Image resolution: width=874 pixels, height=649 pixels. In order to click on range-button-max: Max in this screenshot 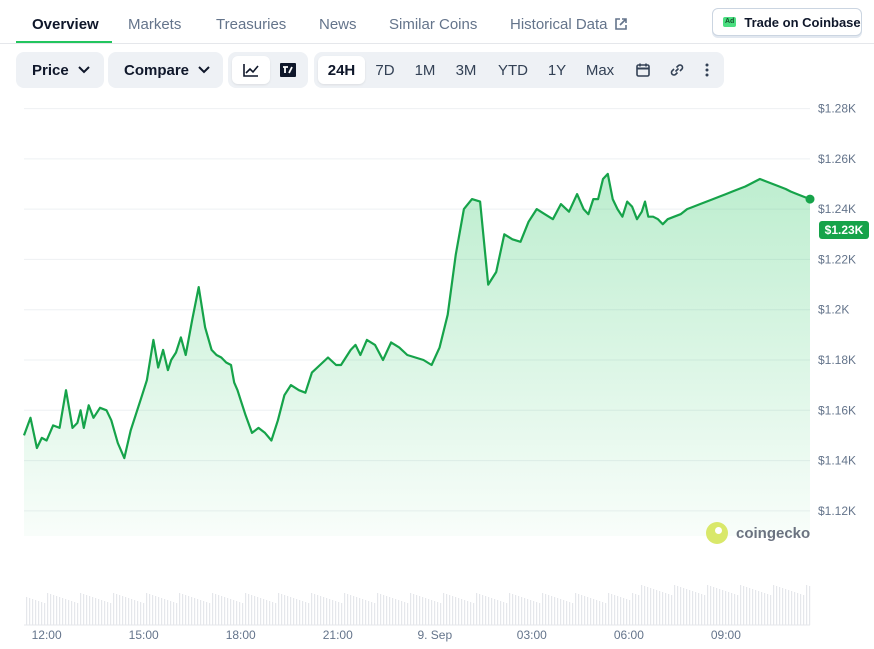, I will do `click(600, 70)`.